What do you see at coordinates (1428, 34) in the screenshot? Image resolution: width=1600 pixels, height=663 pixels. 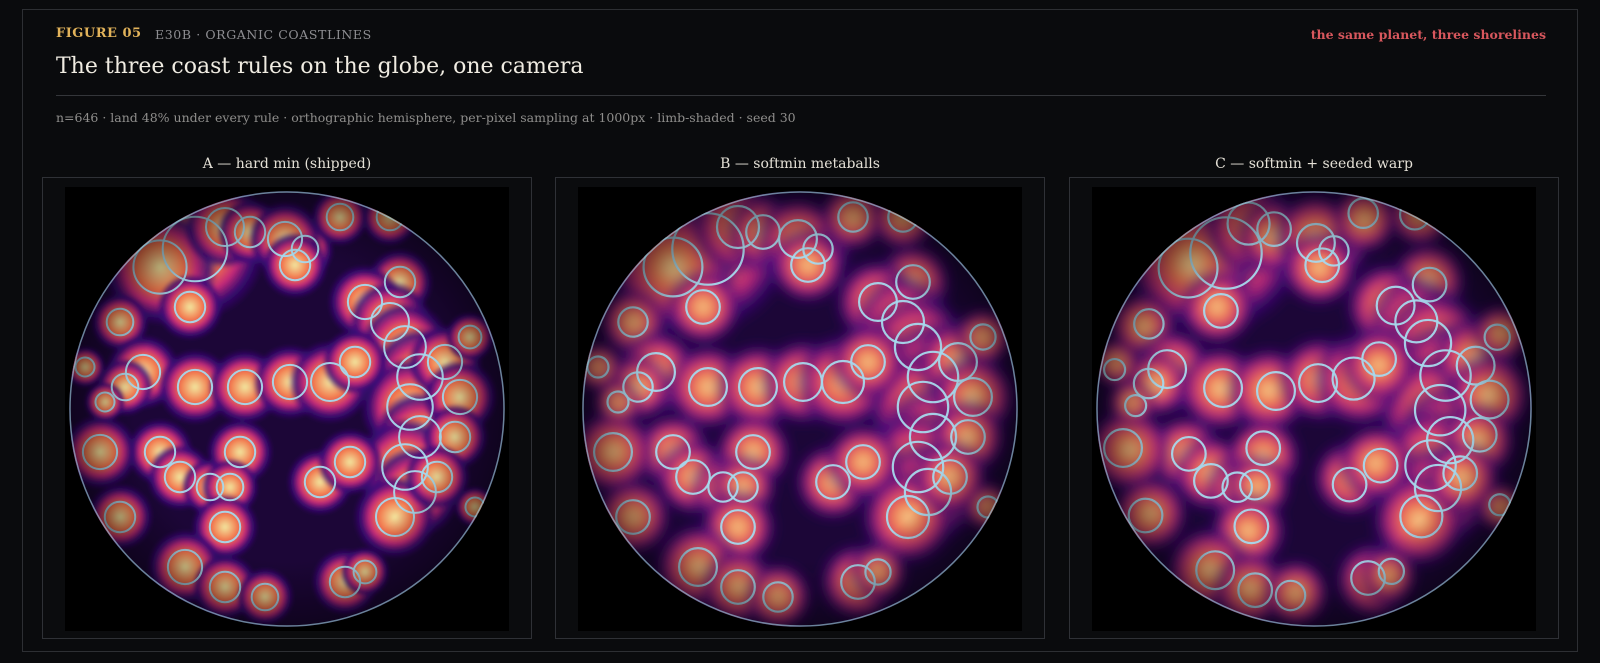 I see `figure-tagline: the same planet, three shorelines` at bounding box center [1428, 34].